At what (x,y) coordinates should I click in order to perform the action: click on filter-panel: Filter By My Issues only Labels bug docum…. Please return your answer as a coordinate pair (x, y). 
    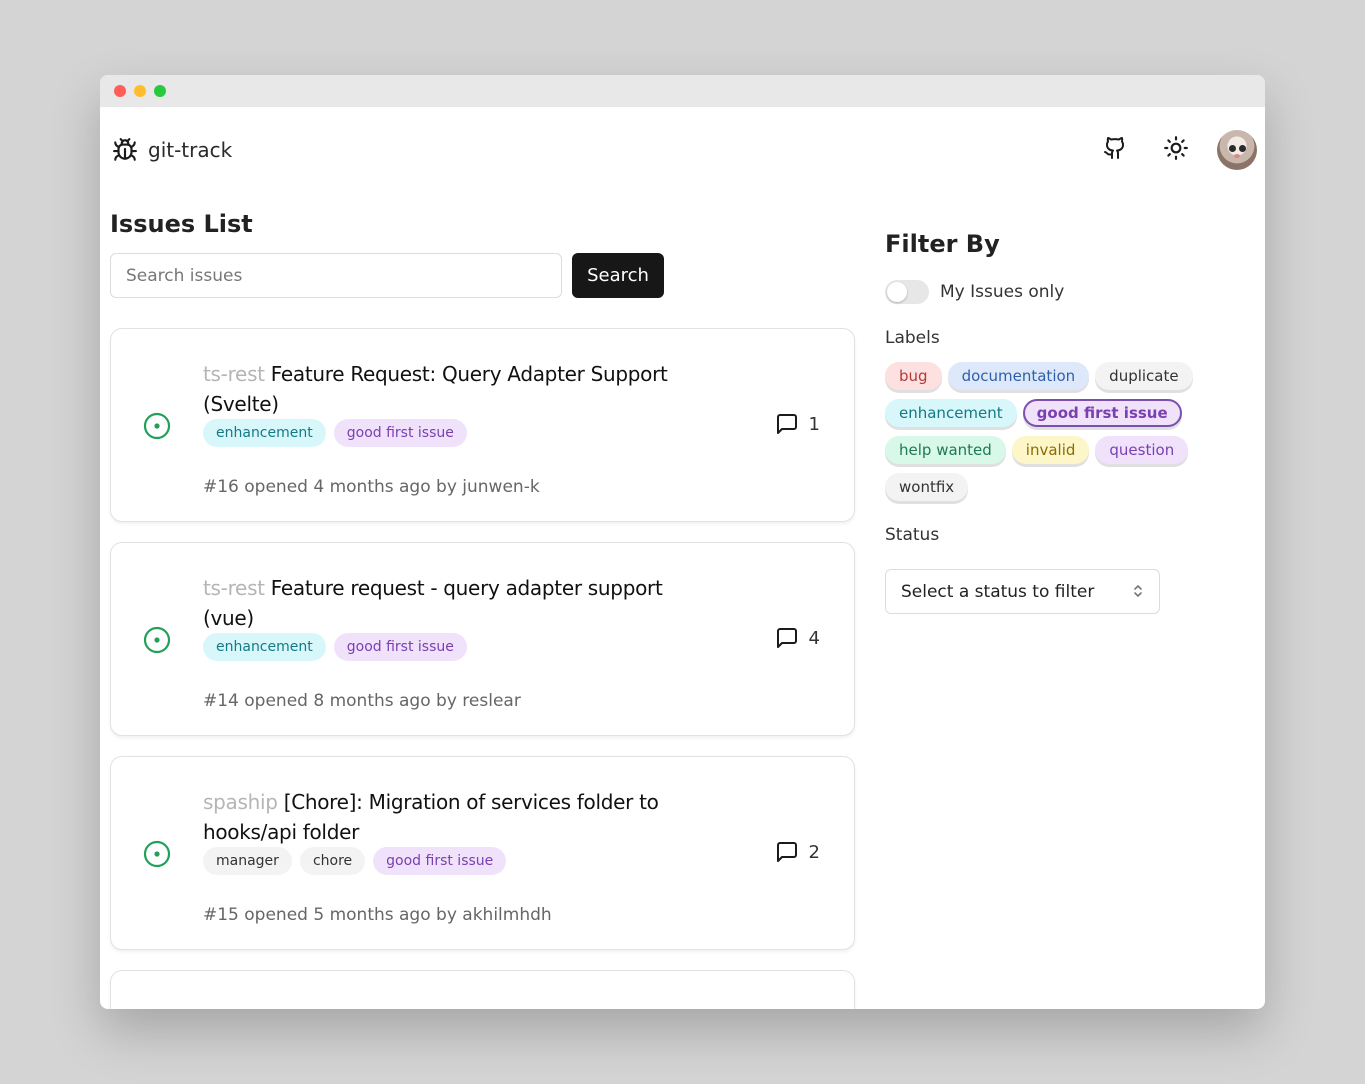
    Looking at the image, I should click on (1055, 422).